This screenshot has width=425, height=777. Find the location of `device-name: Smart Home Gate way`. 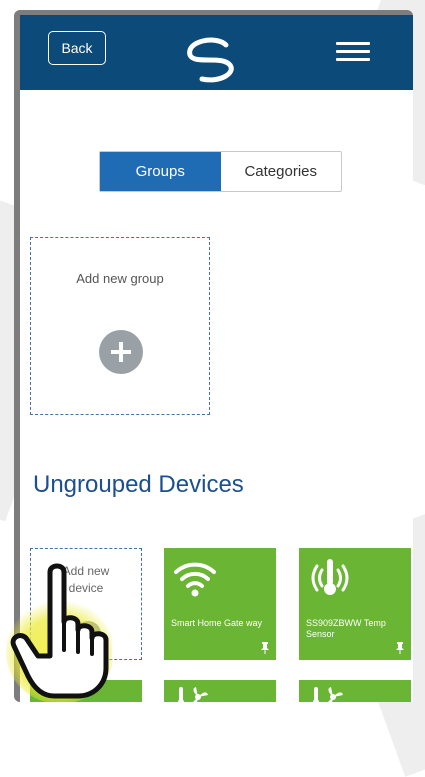

device-name: Smart Home Gate way is located at coordinates (217, 623).